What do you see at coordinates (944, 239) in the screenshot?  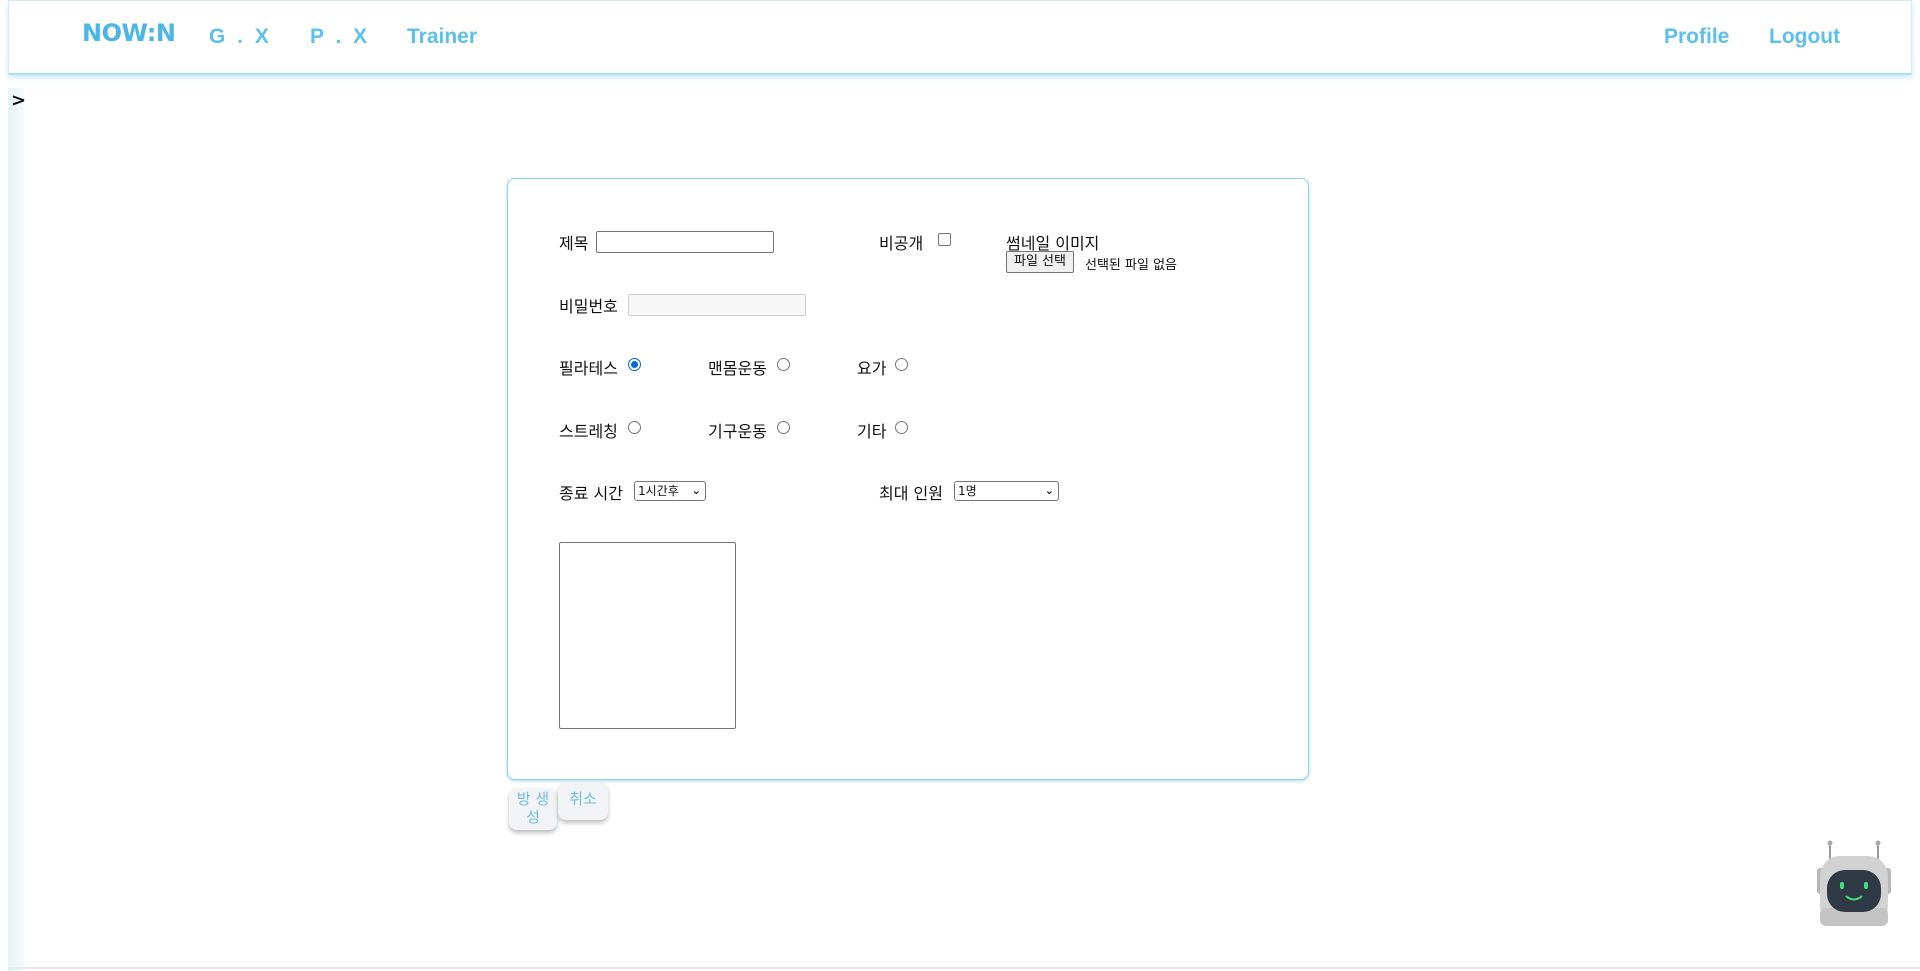 I see `private-checkbox` at bounding box center [944, 239].